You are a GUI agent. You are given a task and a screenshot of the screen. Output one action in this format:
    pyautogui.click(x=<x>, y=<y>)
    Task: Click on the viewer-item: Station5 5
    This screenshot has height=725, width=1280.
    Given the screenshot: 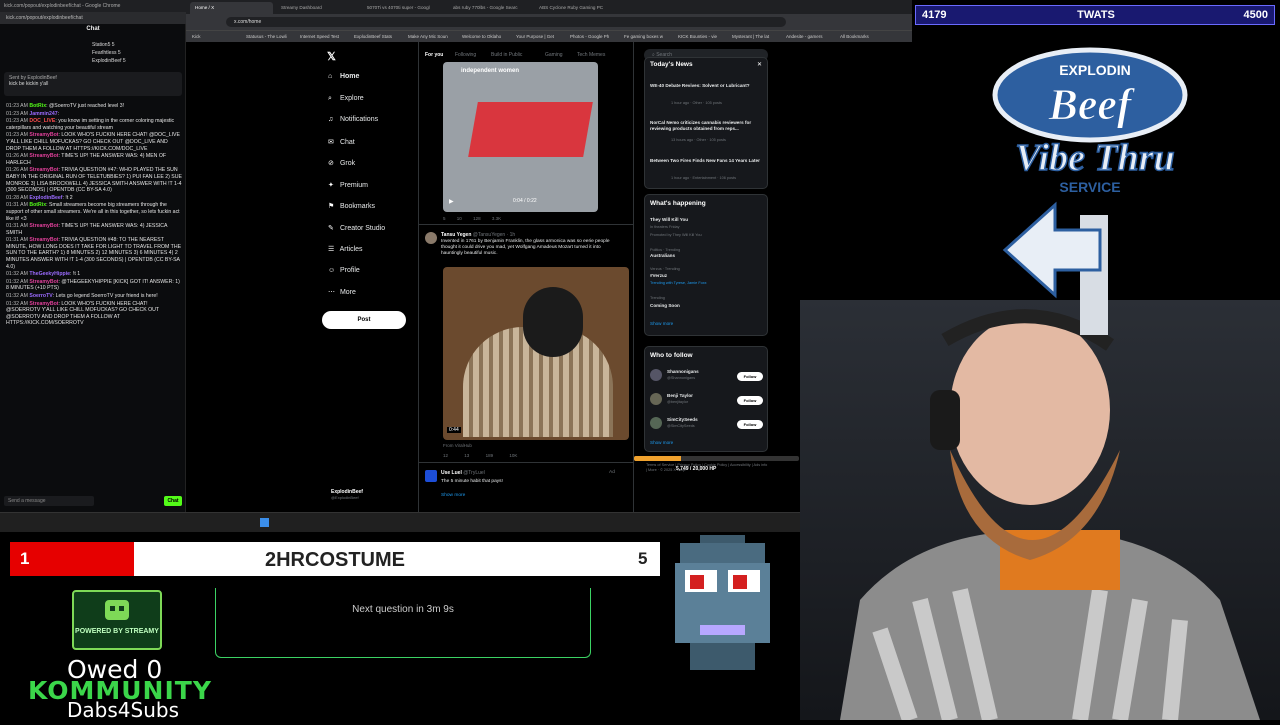 What is the action you would take?
    pyautogui.click(x=103, y=45)
    